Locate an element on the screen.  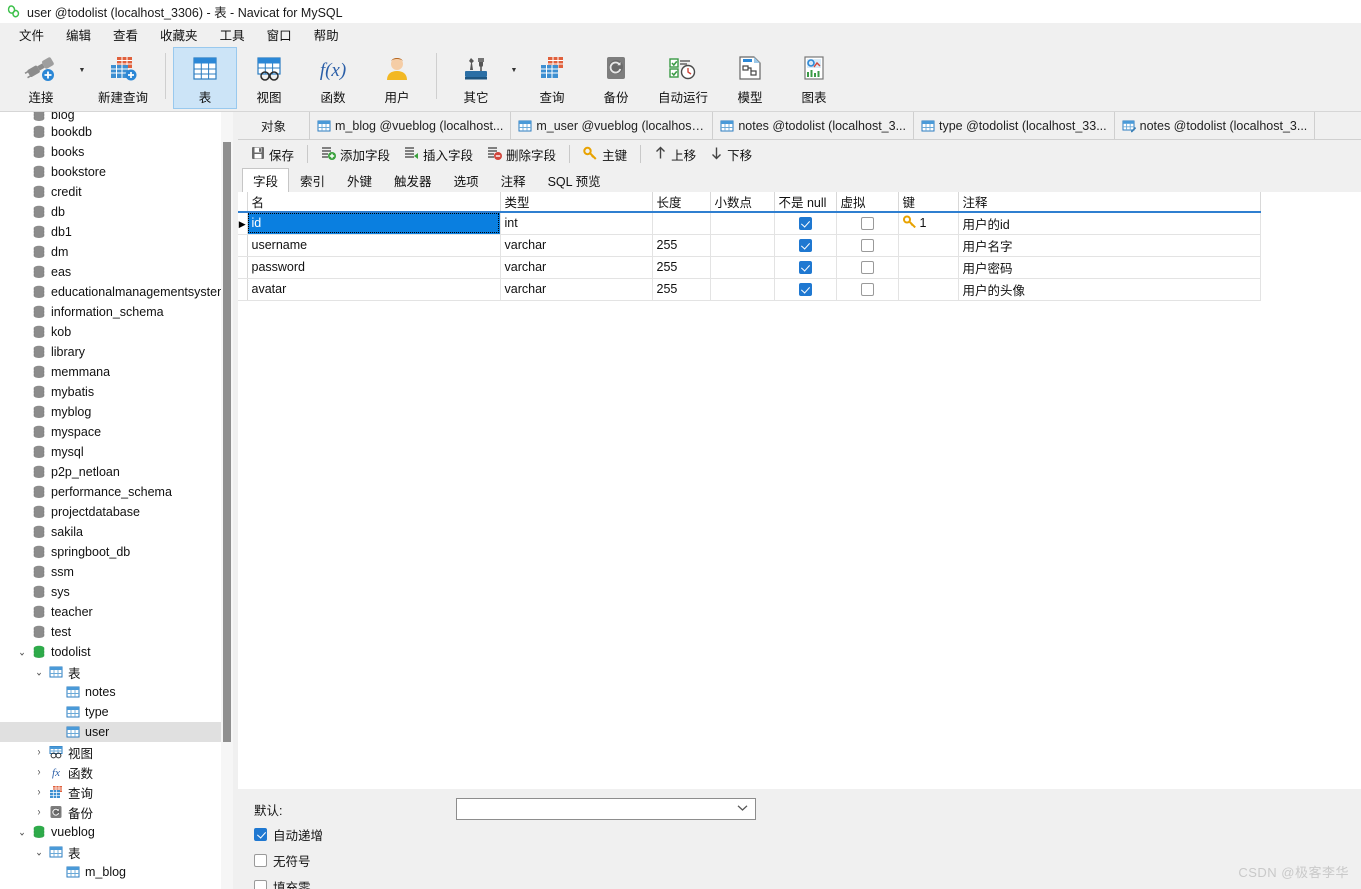
subtab-触发器: 触发器 is located at coordinates (413, 180).